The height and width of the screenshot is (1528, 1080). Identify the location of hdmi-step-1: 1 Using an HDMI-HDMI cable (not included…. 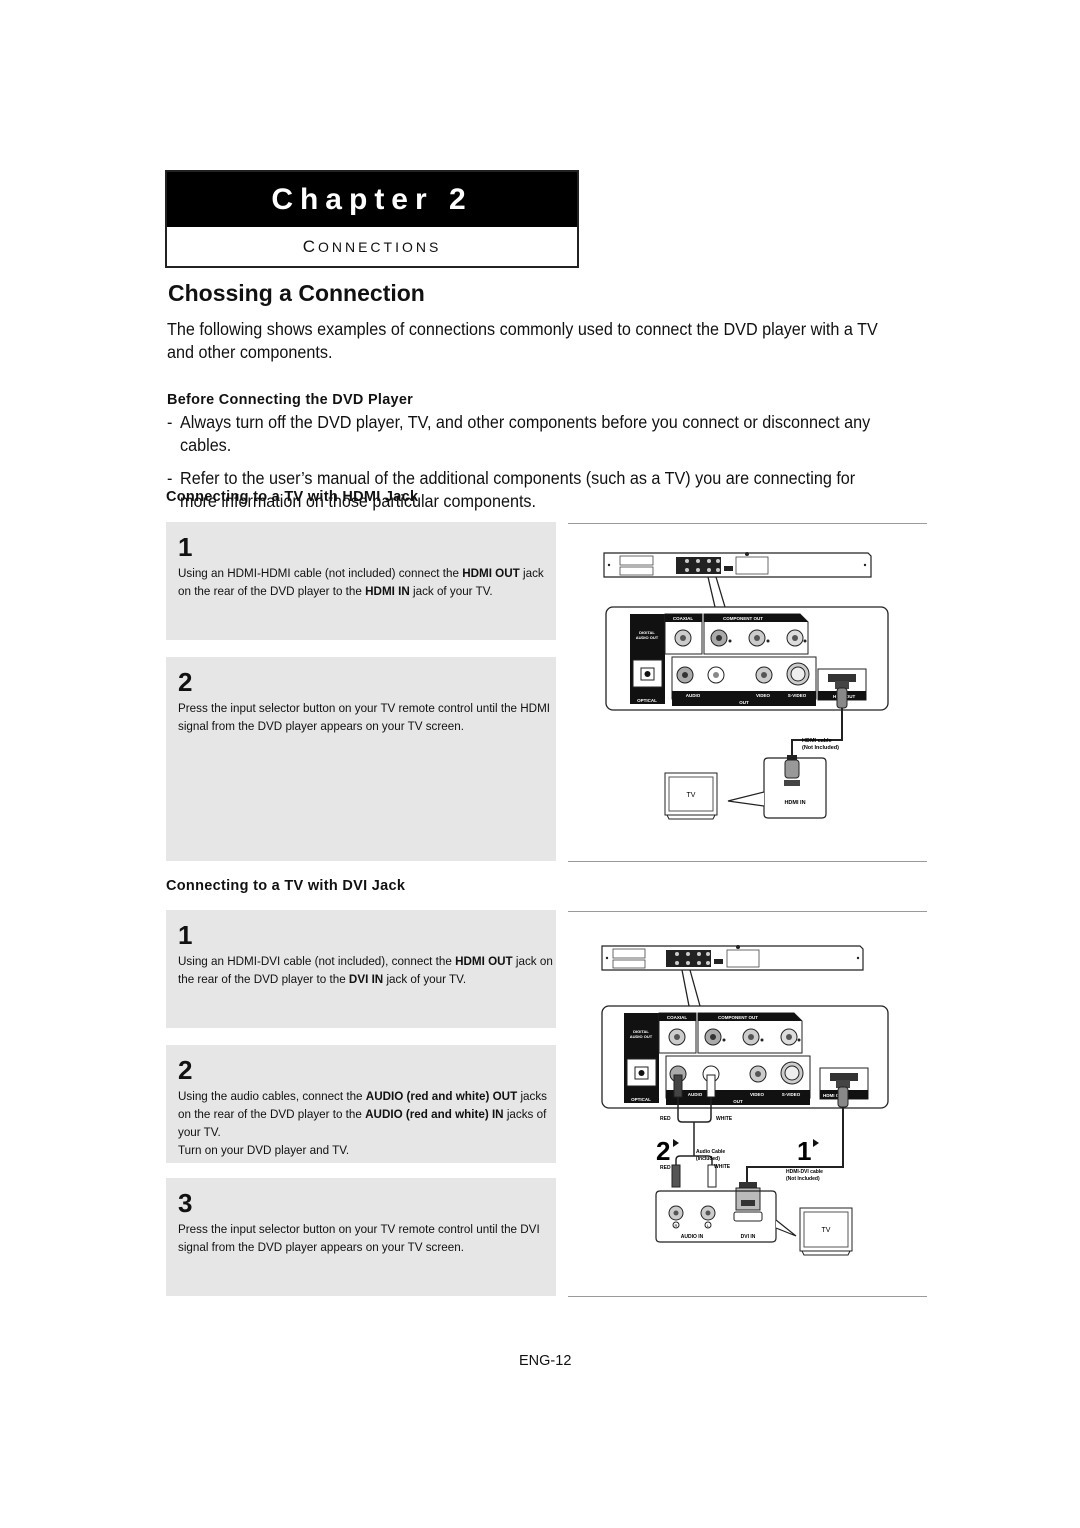
(361, 581).